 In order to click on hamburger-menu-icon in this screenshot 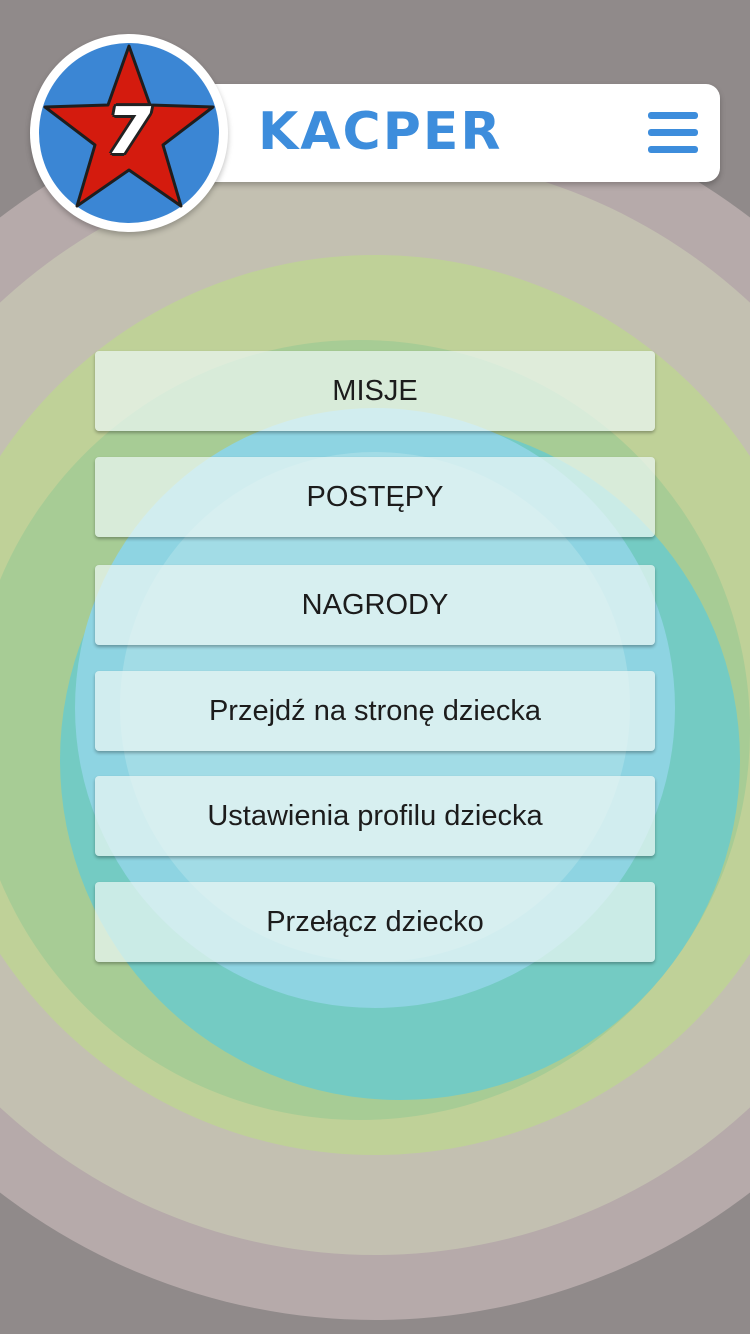, I will do `click(674, 133)`.